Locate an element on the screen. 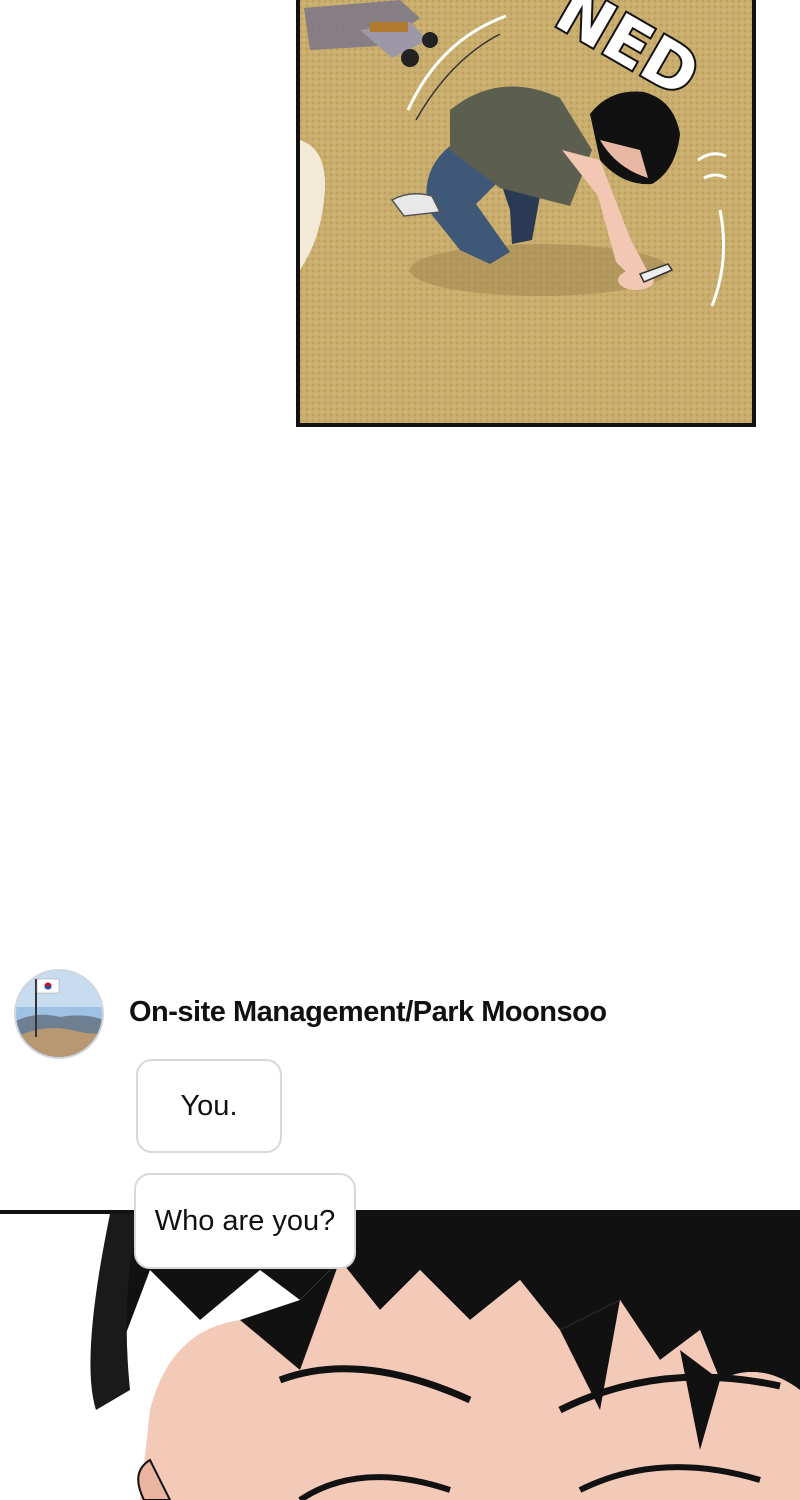  chat-message-text: You. is located at coordinates (209, 1105).